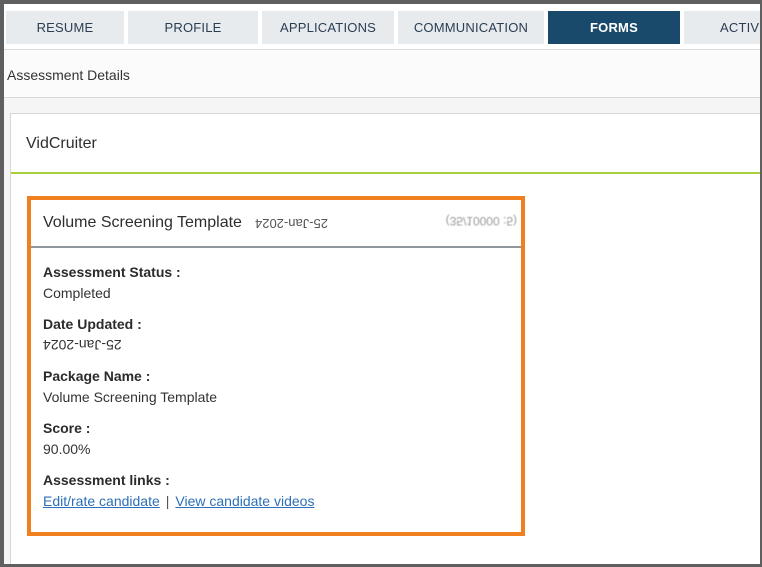  What do you see at coordinates (244, 501) in the screenshot?
I see `view-candidate-videos-link: View candidate videos` at bounding box center [244, 501].